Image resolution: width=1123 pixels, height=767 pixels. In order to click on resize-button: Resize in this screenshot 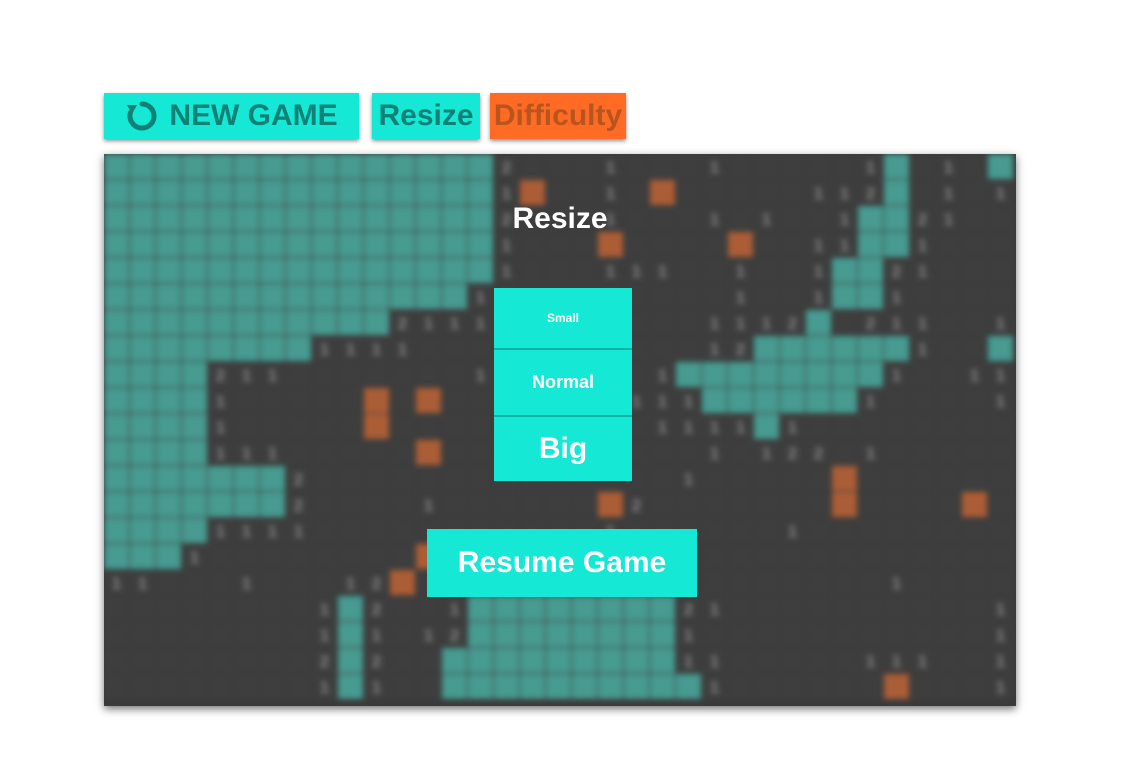, I will do `click(426, 116)`.